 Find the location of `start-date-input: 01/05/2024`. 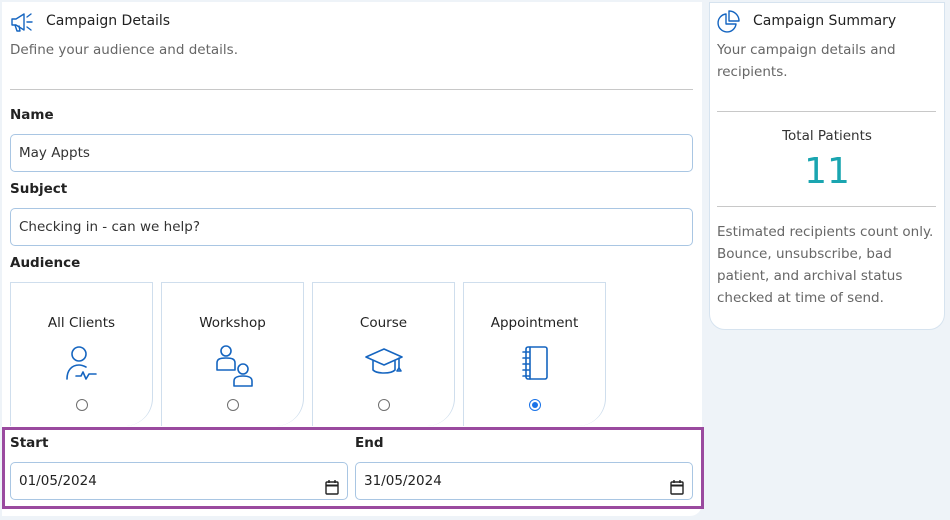

start-date-input: 01/05/2024 is located at coordinates (179, 481).